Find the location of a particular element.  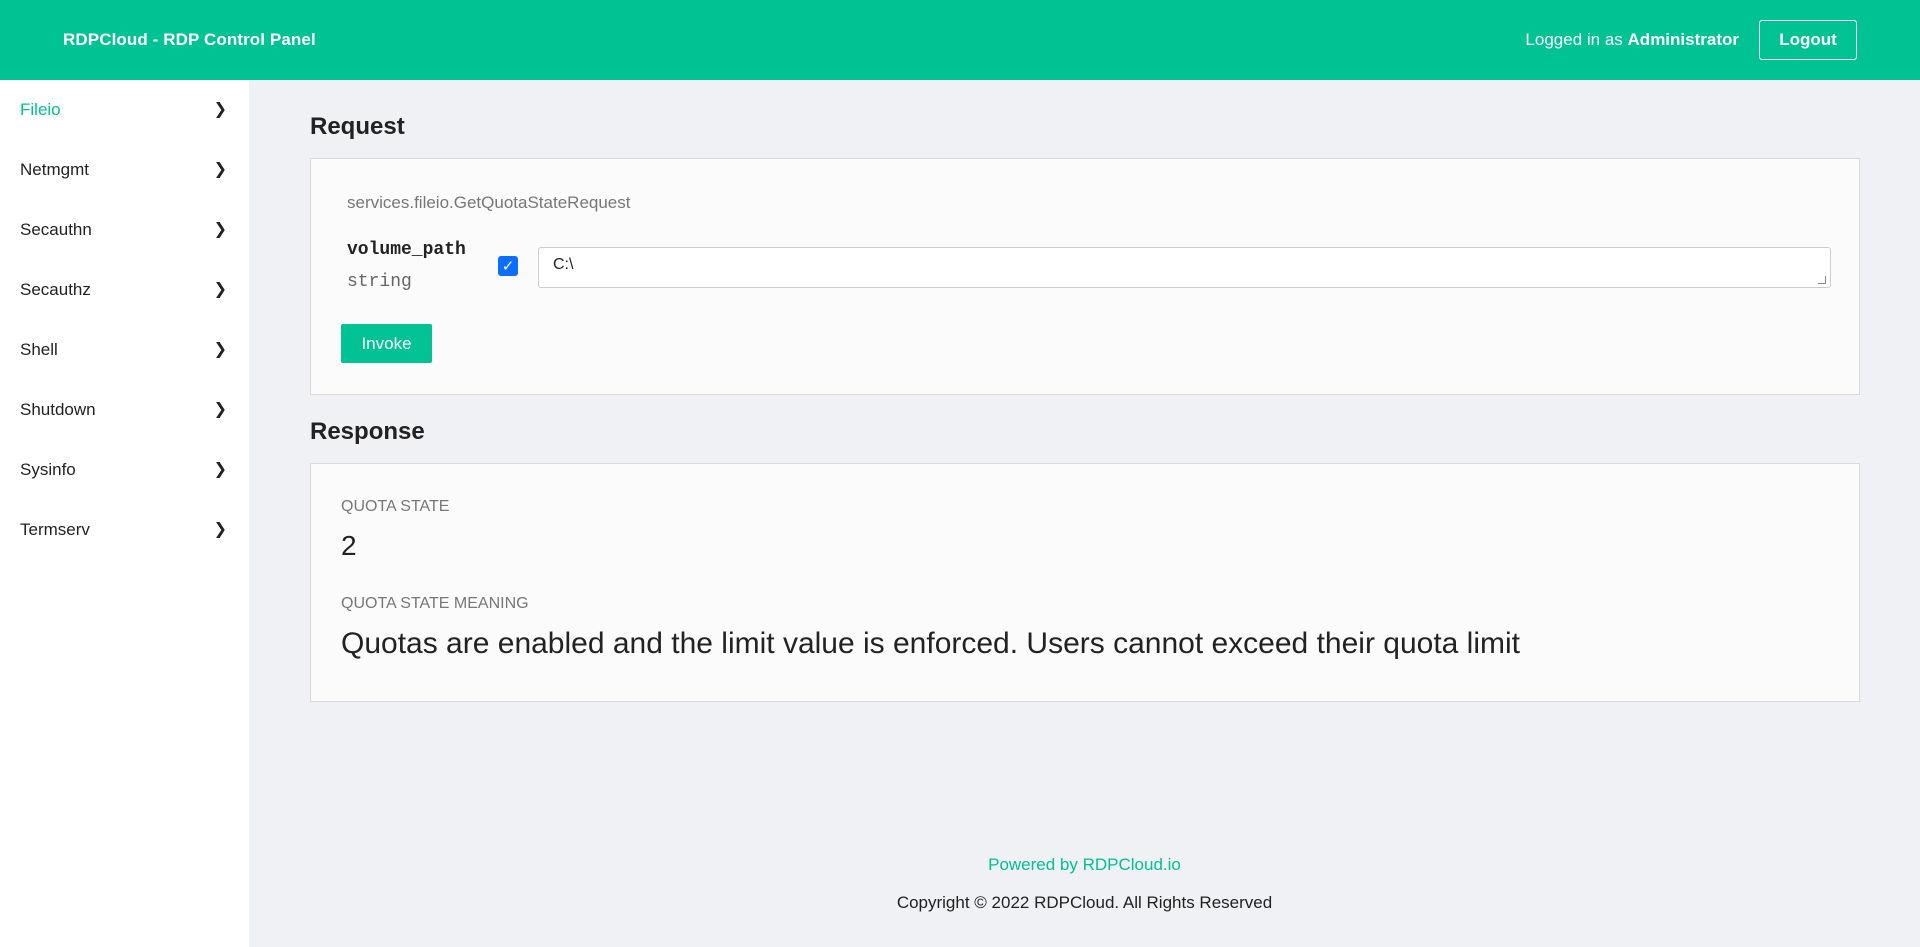

quota-state-label: QUOTA STATE is located at coordinates (395, 506).